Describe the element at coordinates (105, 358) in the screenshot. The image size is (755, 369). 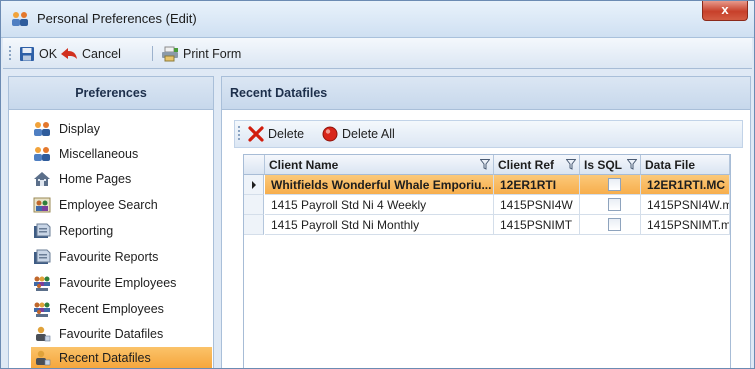
I see `nav-item-label: Recent Datafiles` at that location.